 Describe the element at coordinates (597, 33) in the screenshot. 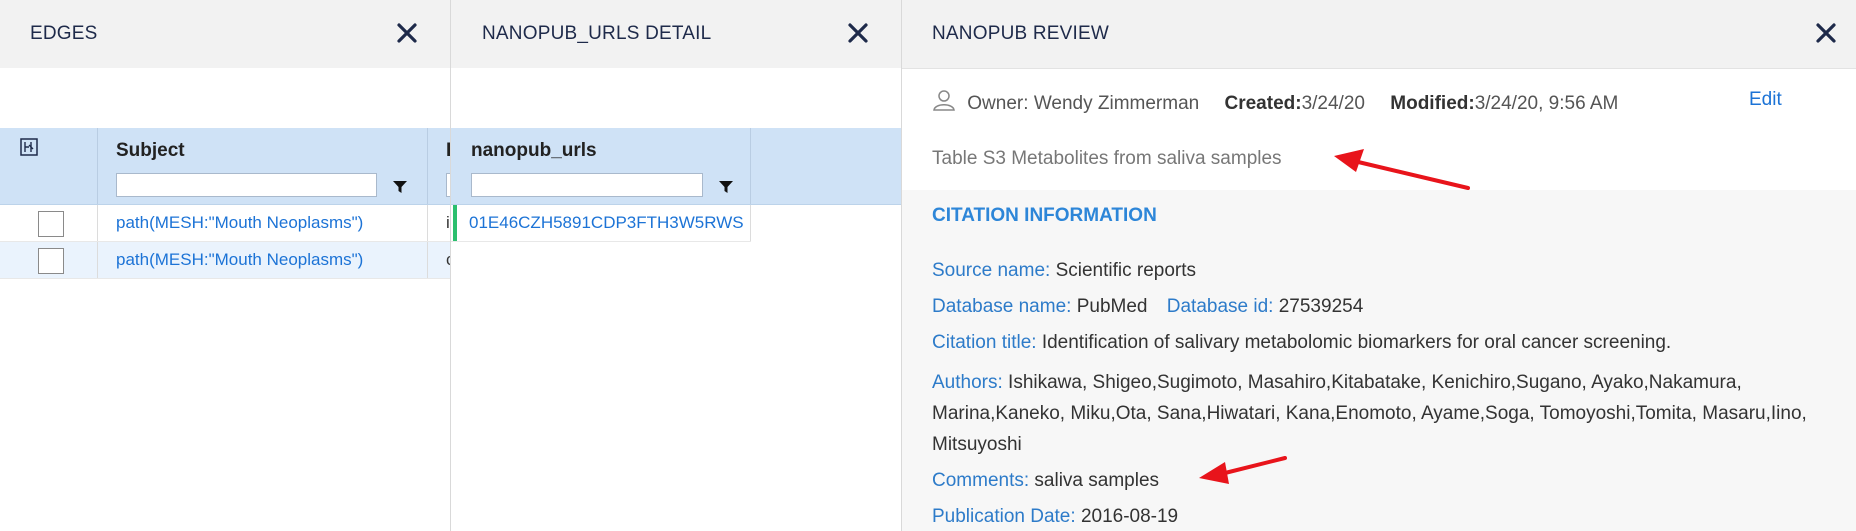

I see `nanopub-urls-panel-title: NANOPUB_URLS DETAIL` at that location.